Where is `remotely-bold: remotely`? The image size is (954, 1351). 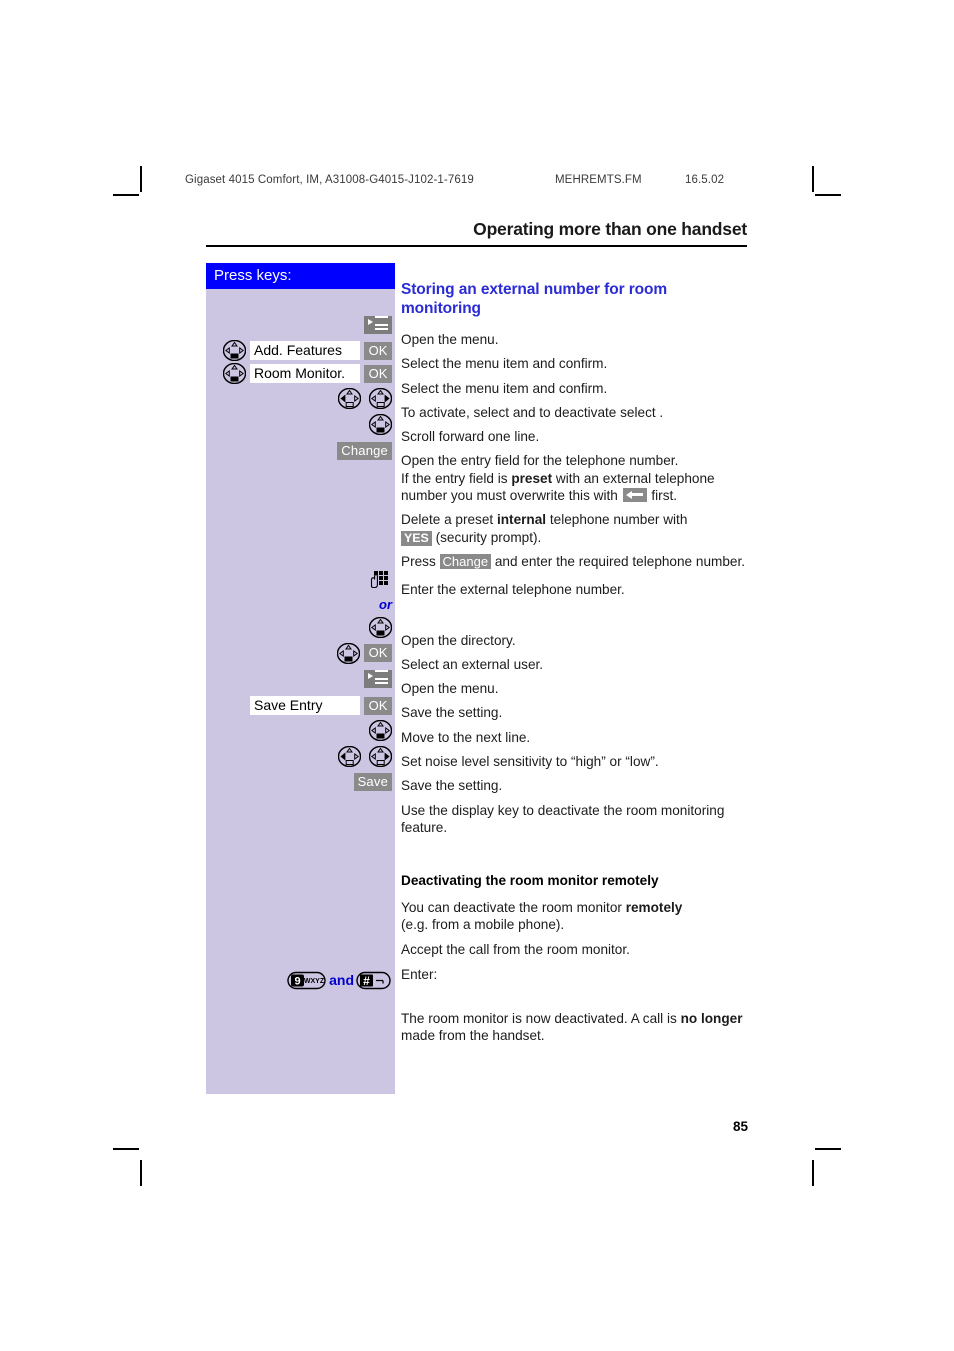 remotely-bold: remotely is located at coordinates (654, 907).